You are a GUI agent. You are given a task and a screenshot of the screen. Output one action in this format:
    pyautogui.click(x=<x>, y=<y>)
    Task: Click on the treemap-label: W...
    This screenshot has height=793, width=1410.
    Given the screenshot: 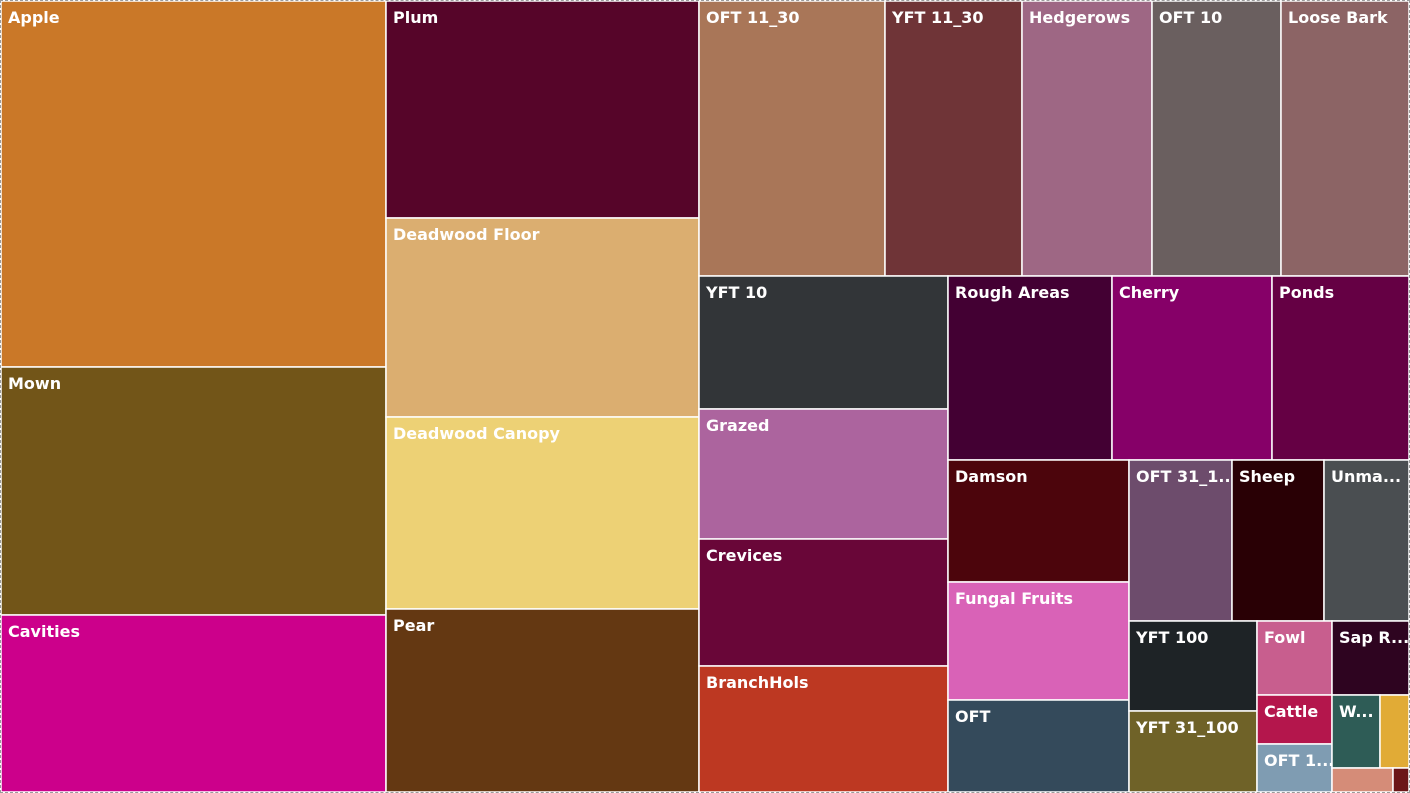 What is the action you would take?
    pyautogui.click(x=1356, y=711)
    